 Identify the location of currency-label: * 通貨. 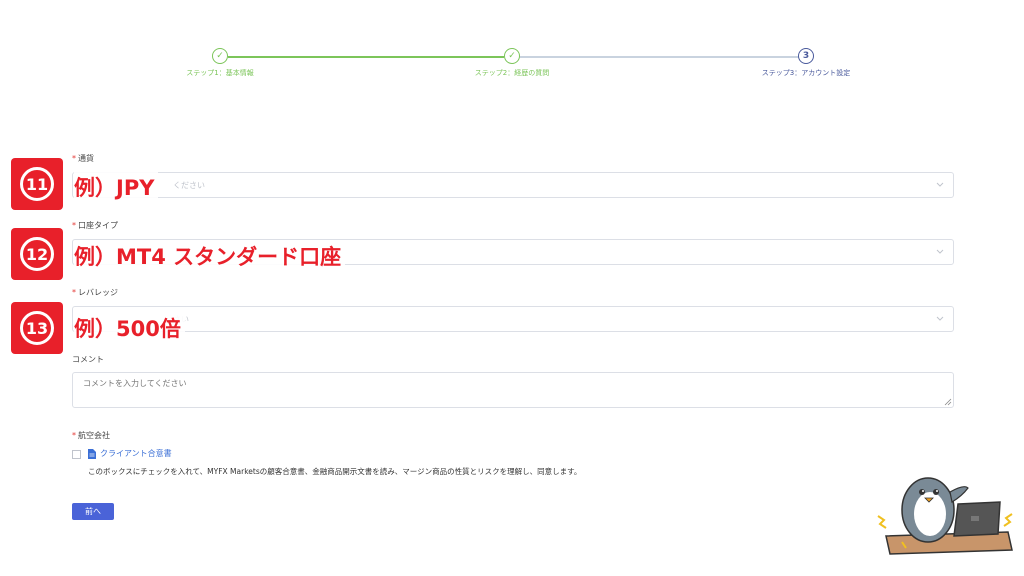
(83, 158).